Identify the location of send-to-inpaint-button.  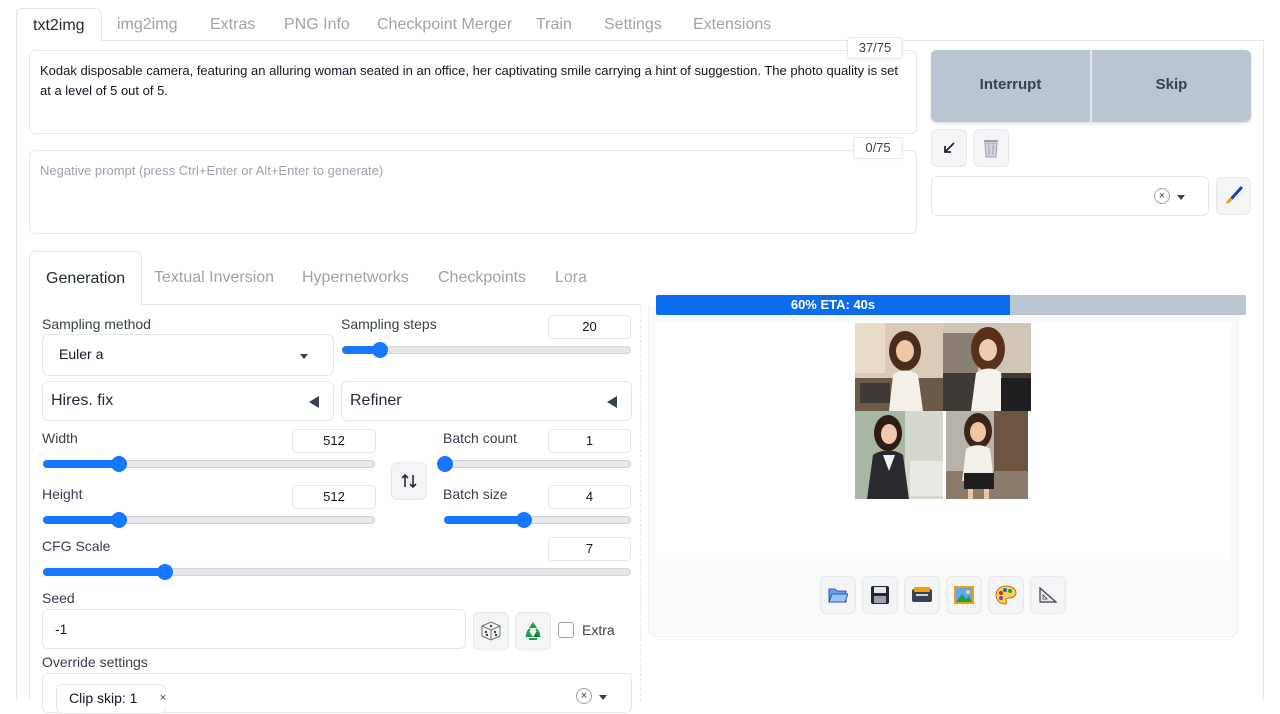
(1006, 595).